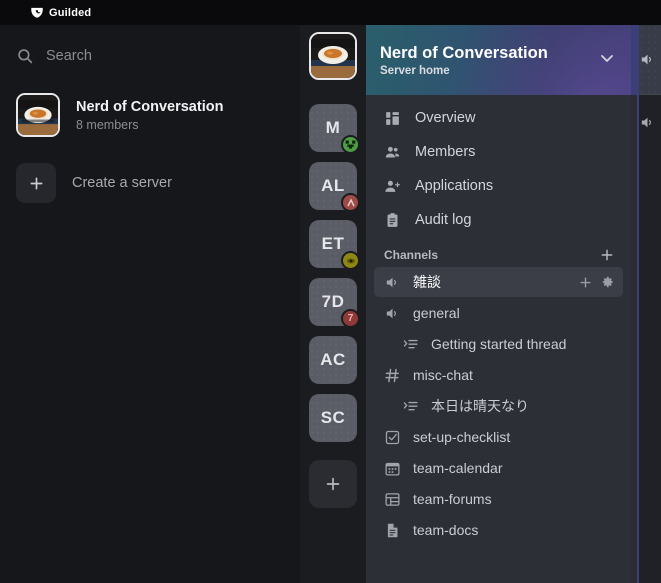 The image size is (661, 583). I want to click on rail-item-1: AL, so click(334, 187).